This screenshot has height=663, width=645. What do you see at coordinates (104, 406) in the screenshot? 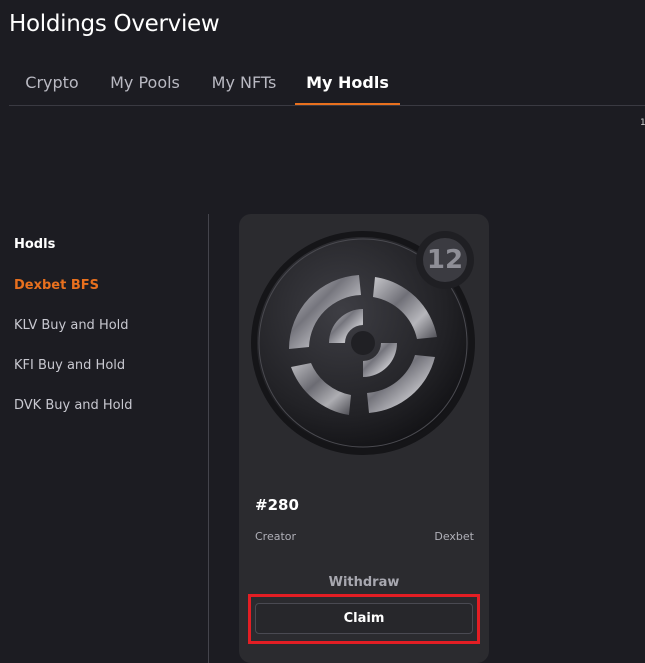
I see `sidebar-item-dvk: DVK Buy and Hold` at bounding box center [104, 406].